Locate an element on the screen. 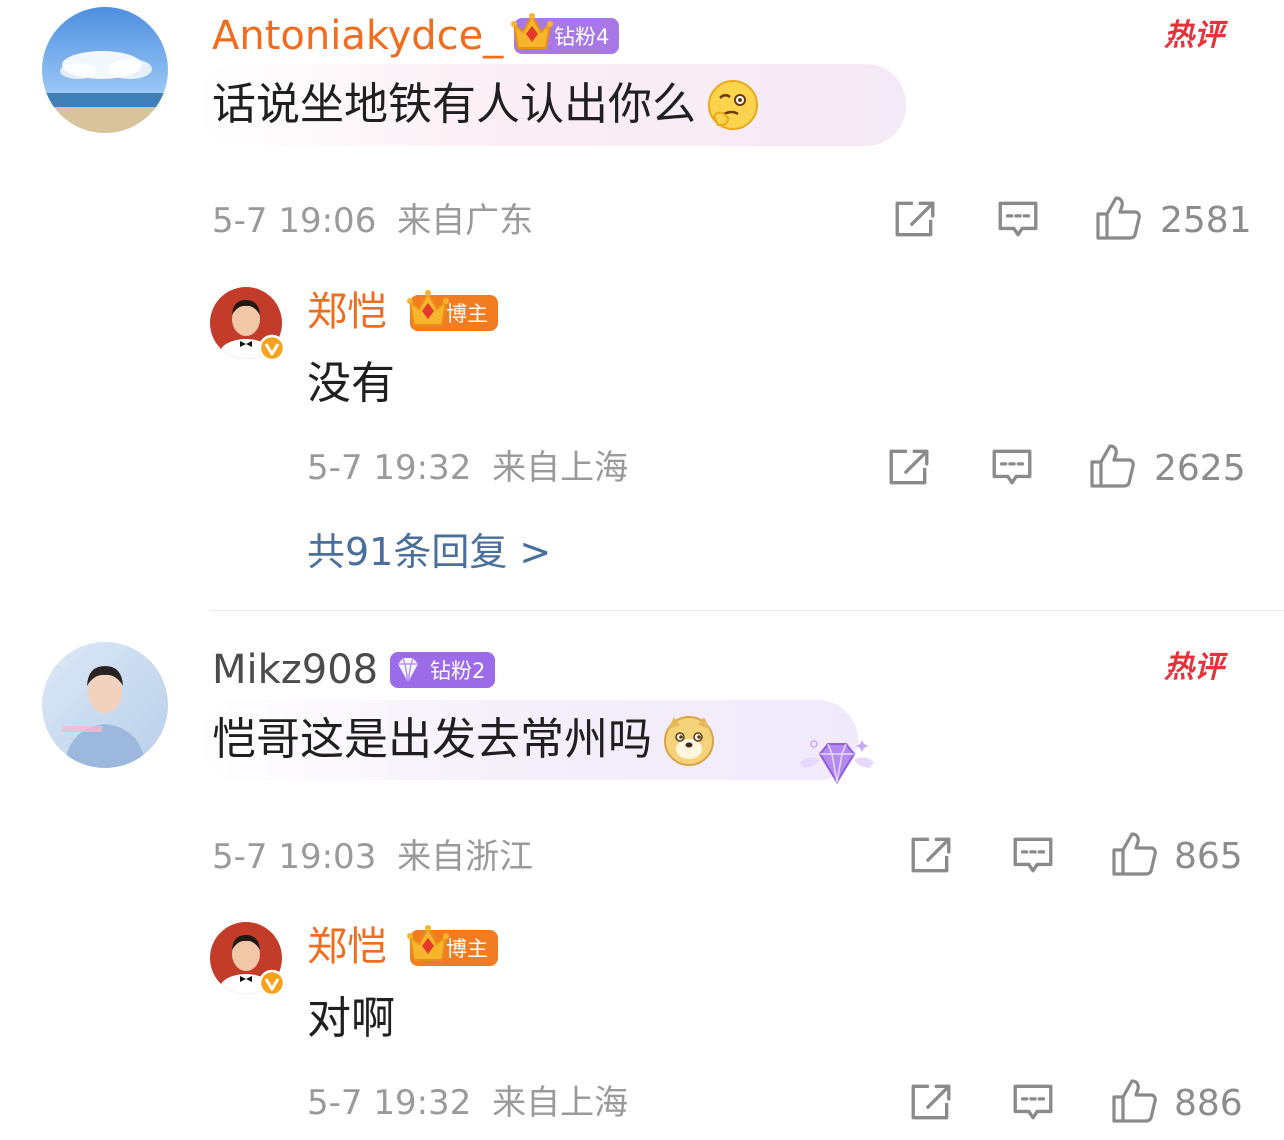 This screenshot has width=1284, height=1140. username: Mikz908 is located at coordinates (295, 670).